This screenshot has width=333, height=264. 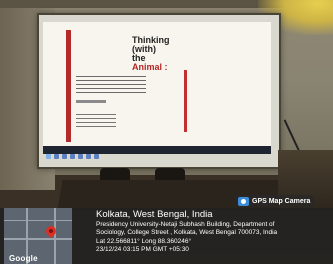 I want to click on gps-camera-badge: GPS Map Camera, so click(x=275, y=201).